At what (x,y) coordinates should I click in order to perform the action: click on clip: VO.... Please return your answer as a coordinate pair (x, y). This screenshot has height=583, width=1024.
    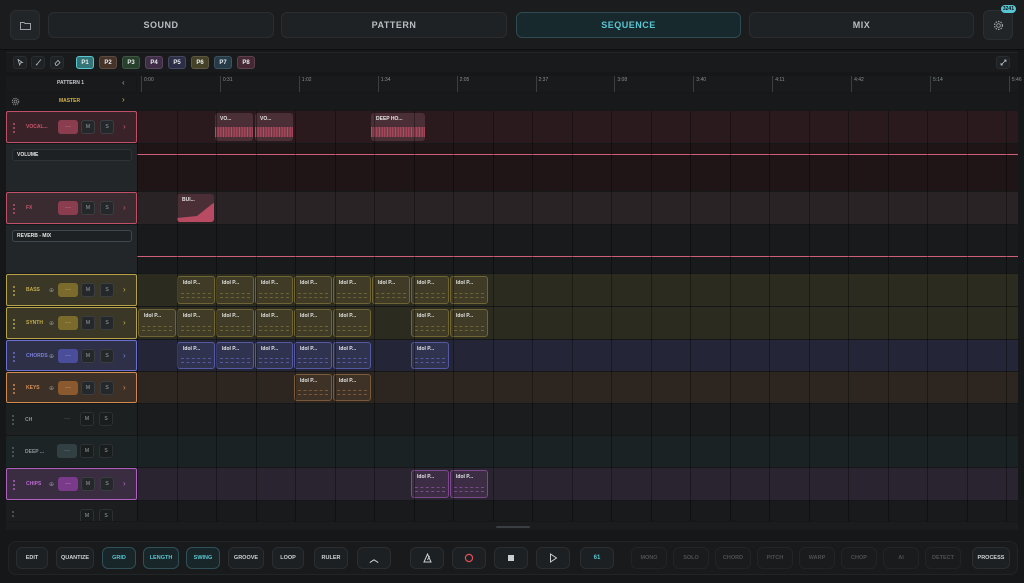
    Looking at the image, I should click on (274, 127).